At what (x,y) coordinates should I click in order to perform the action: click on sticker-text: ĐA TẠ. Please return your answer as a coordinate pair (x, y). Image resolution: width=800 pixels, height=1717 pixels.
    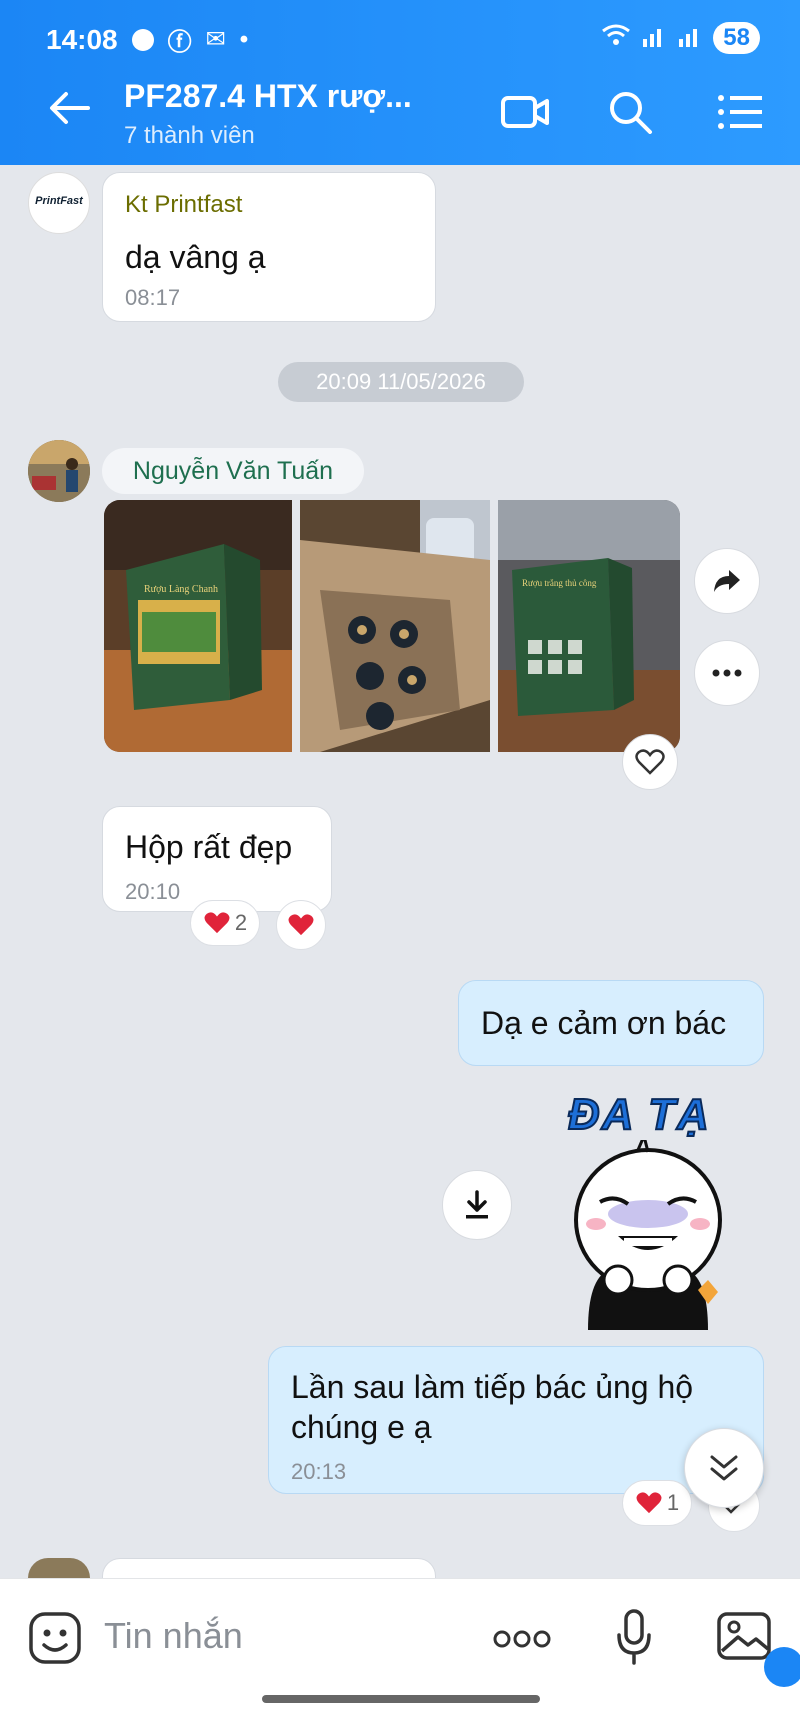
    Looking at the image, I should click on (639, 1114).